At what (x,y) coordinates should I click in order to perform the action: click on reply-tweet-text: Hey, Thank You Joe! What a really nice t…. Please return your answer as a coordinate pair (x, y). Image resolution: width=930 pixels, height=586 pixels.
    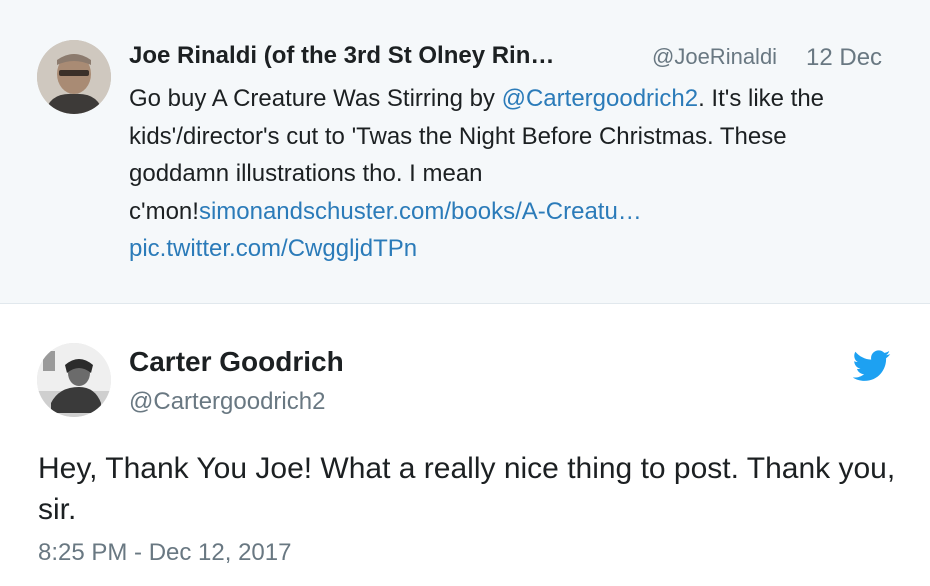
    Looking at the image, I should click on (467, 489).